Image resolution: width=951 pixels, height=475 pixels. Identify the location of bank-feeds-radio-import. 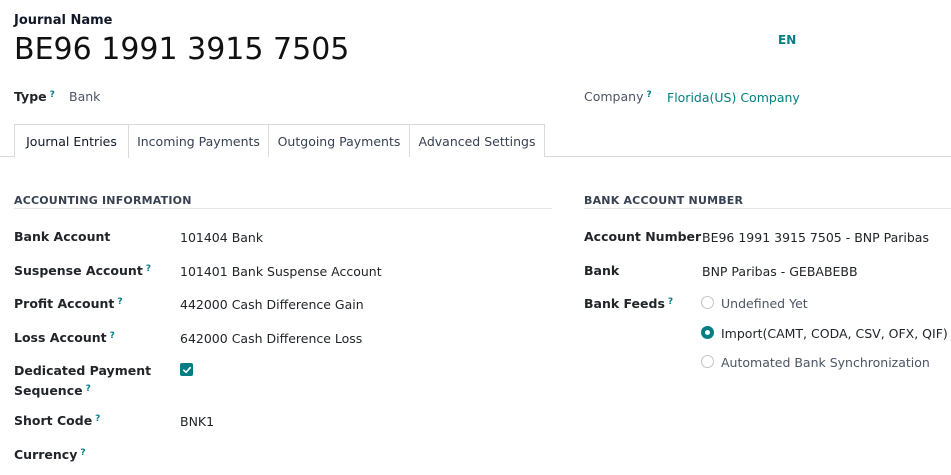
(707, 332).